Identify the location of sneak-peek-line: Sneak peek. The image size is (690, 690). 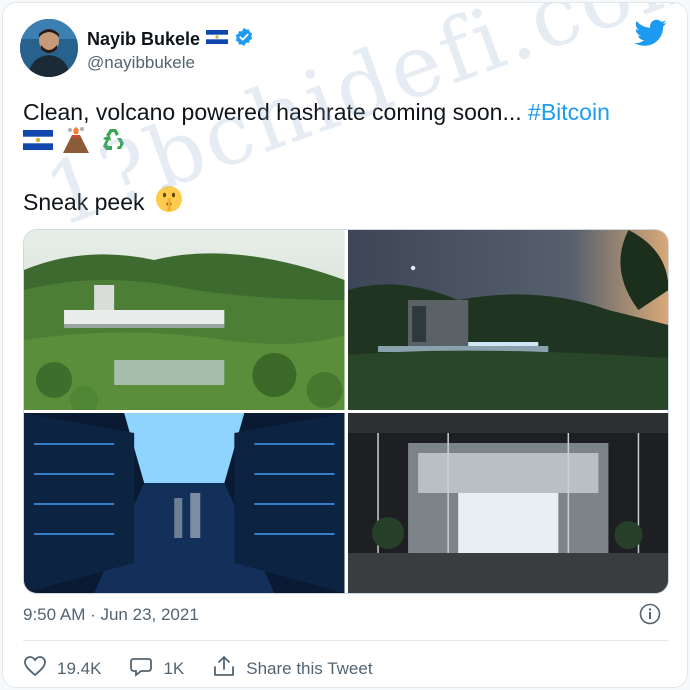
(103, 202).